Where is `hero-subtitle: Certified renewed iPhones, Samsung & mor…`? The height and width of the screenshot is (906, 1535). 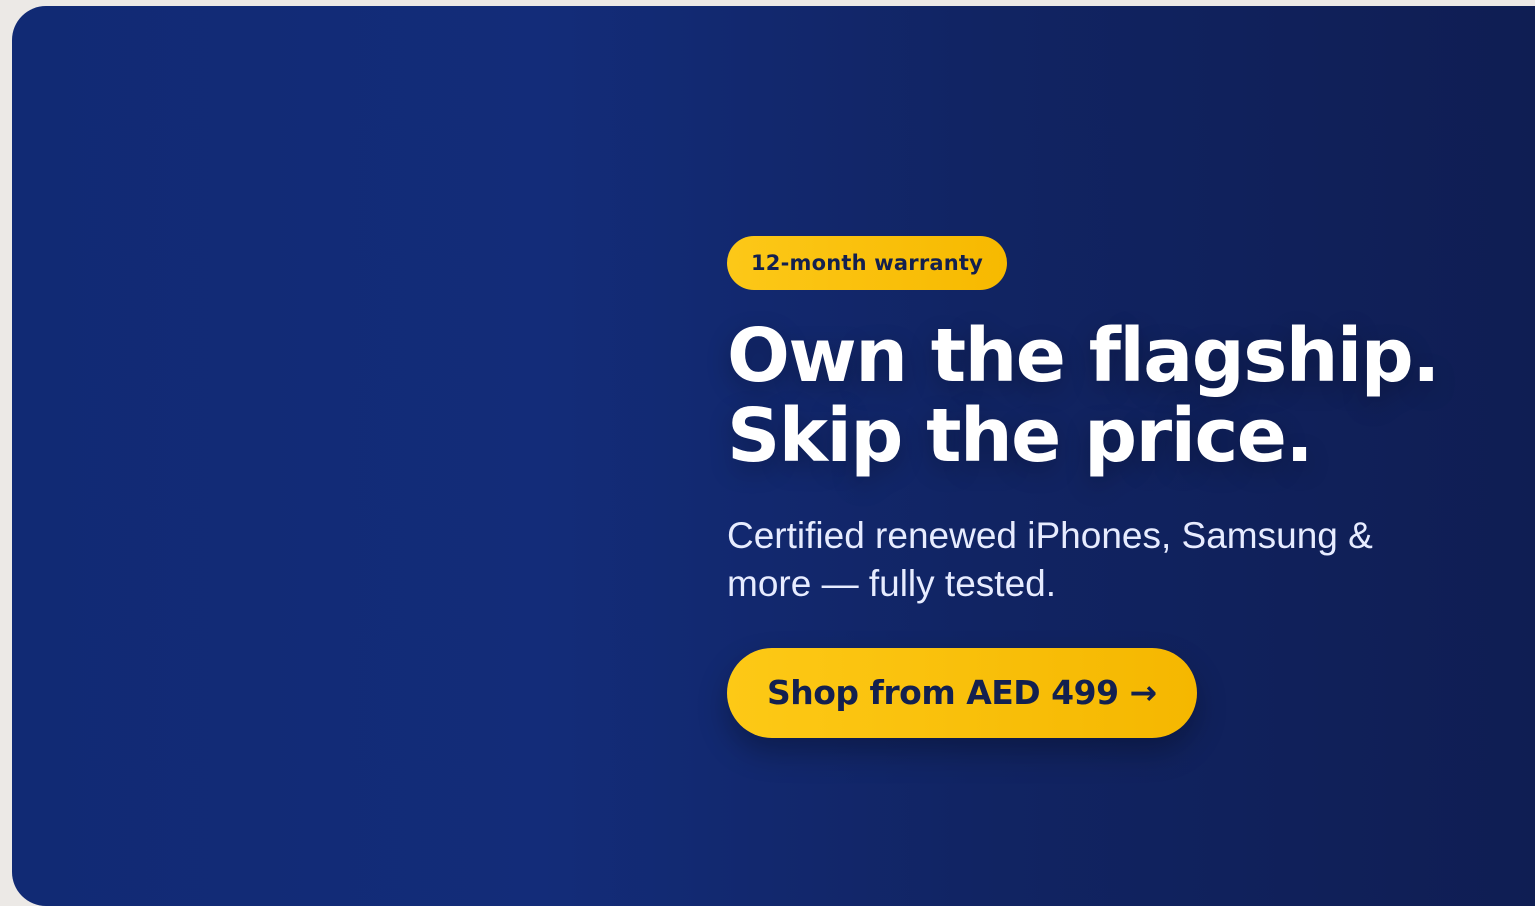
hero-subtitle: Certified renewed iPhones, Samsung & mor… is located at coordinates (1050, 559).